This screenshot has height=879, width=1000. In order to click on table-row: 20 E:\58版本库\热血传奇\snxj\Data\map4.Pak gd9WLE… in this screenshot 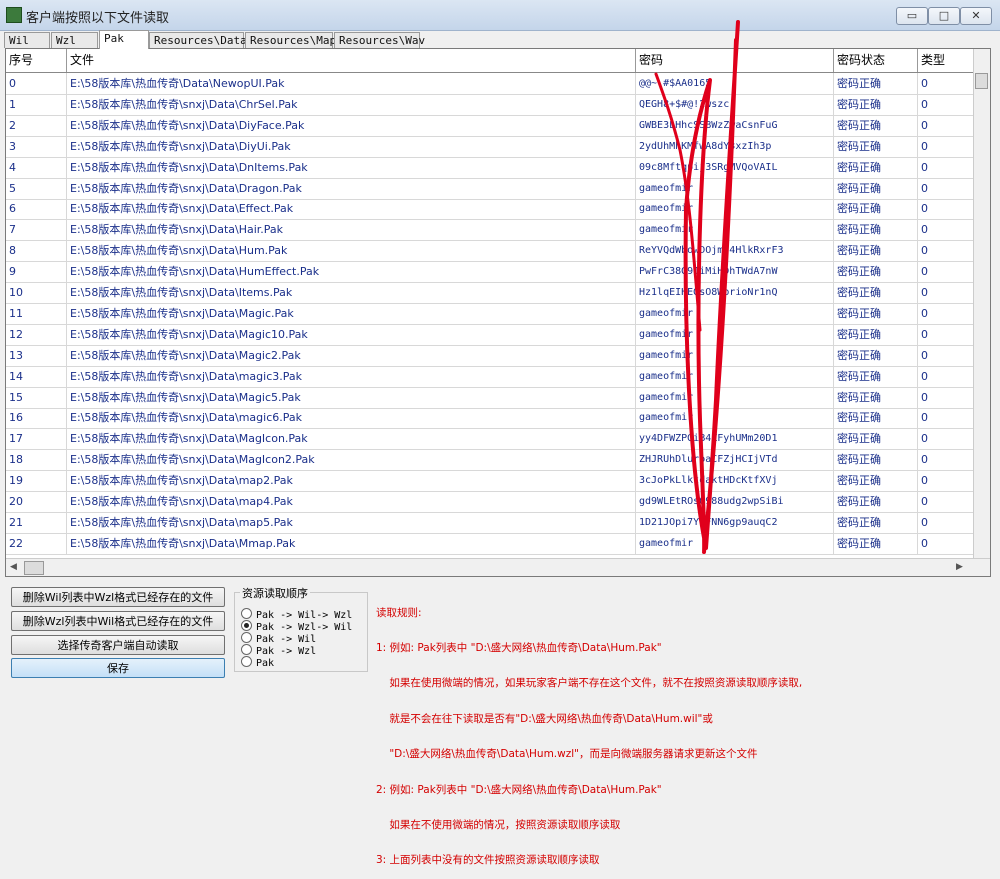, I will do `click(493, 502)`.